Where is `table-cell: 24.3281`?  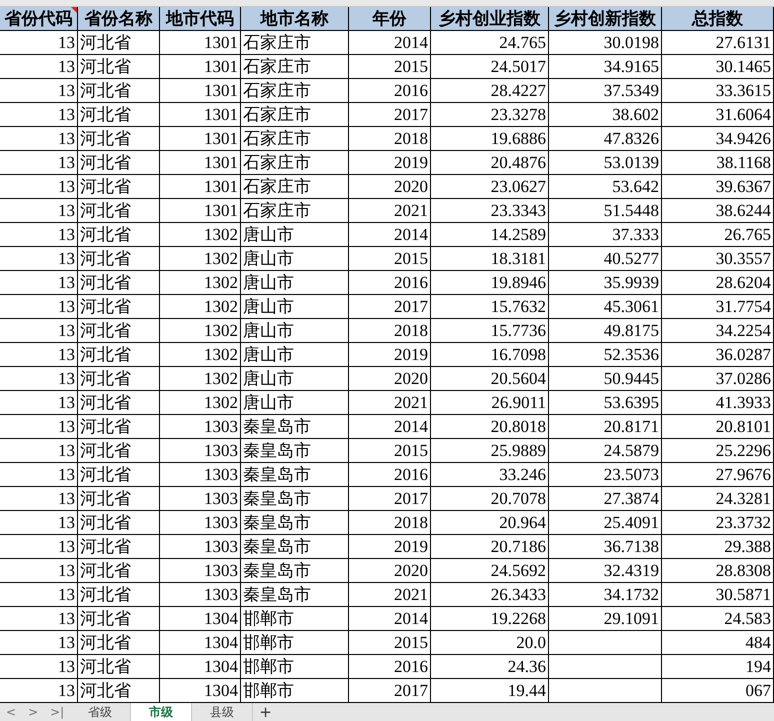 table-cell: 24.3281 is located at coordinates (718, 499).